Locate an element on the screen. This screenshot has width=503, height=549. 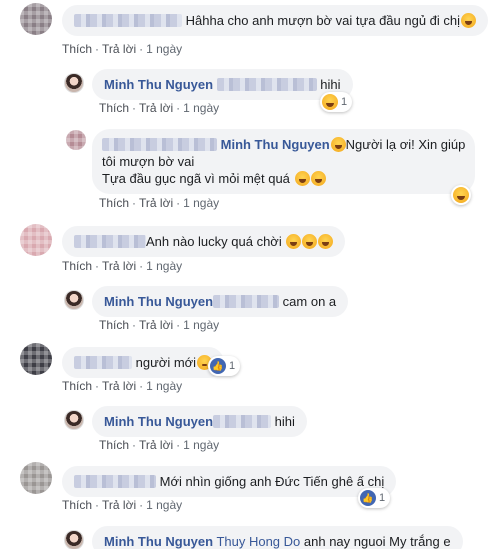
comment-text: Anh nào lucky quá chời is located at coordinates (214, 241).